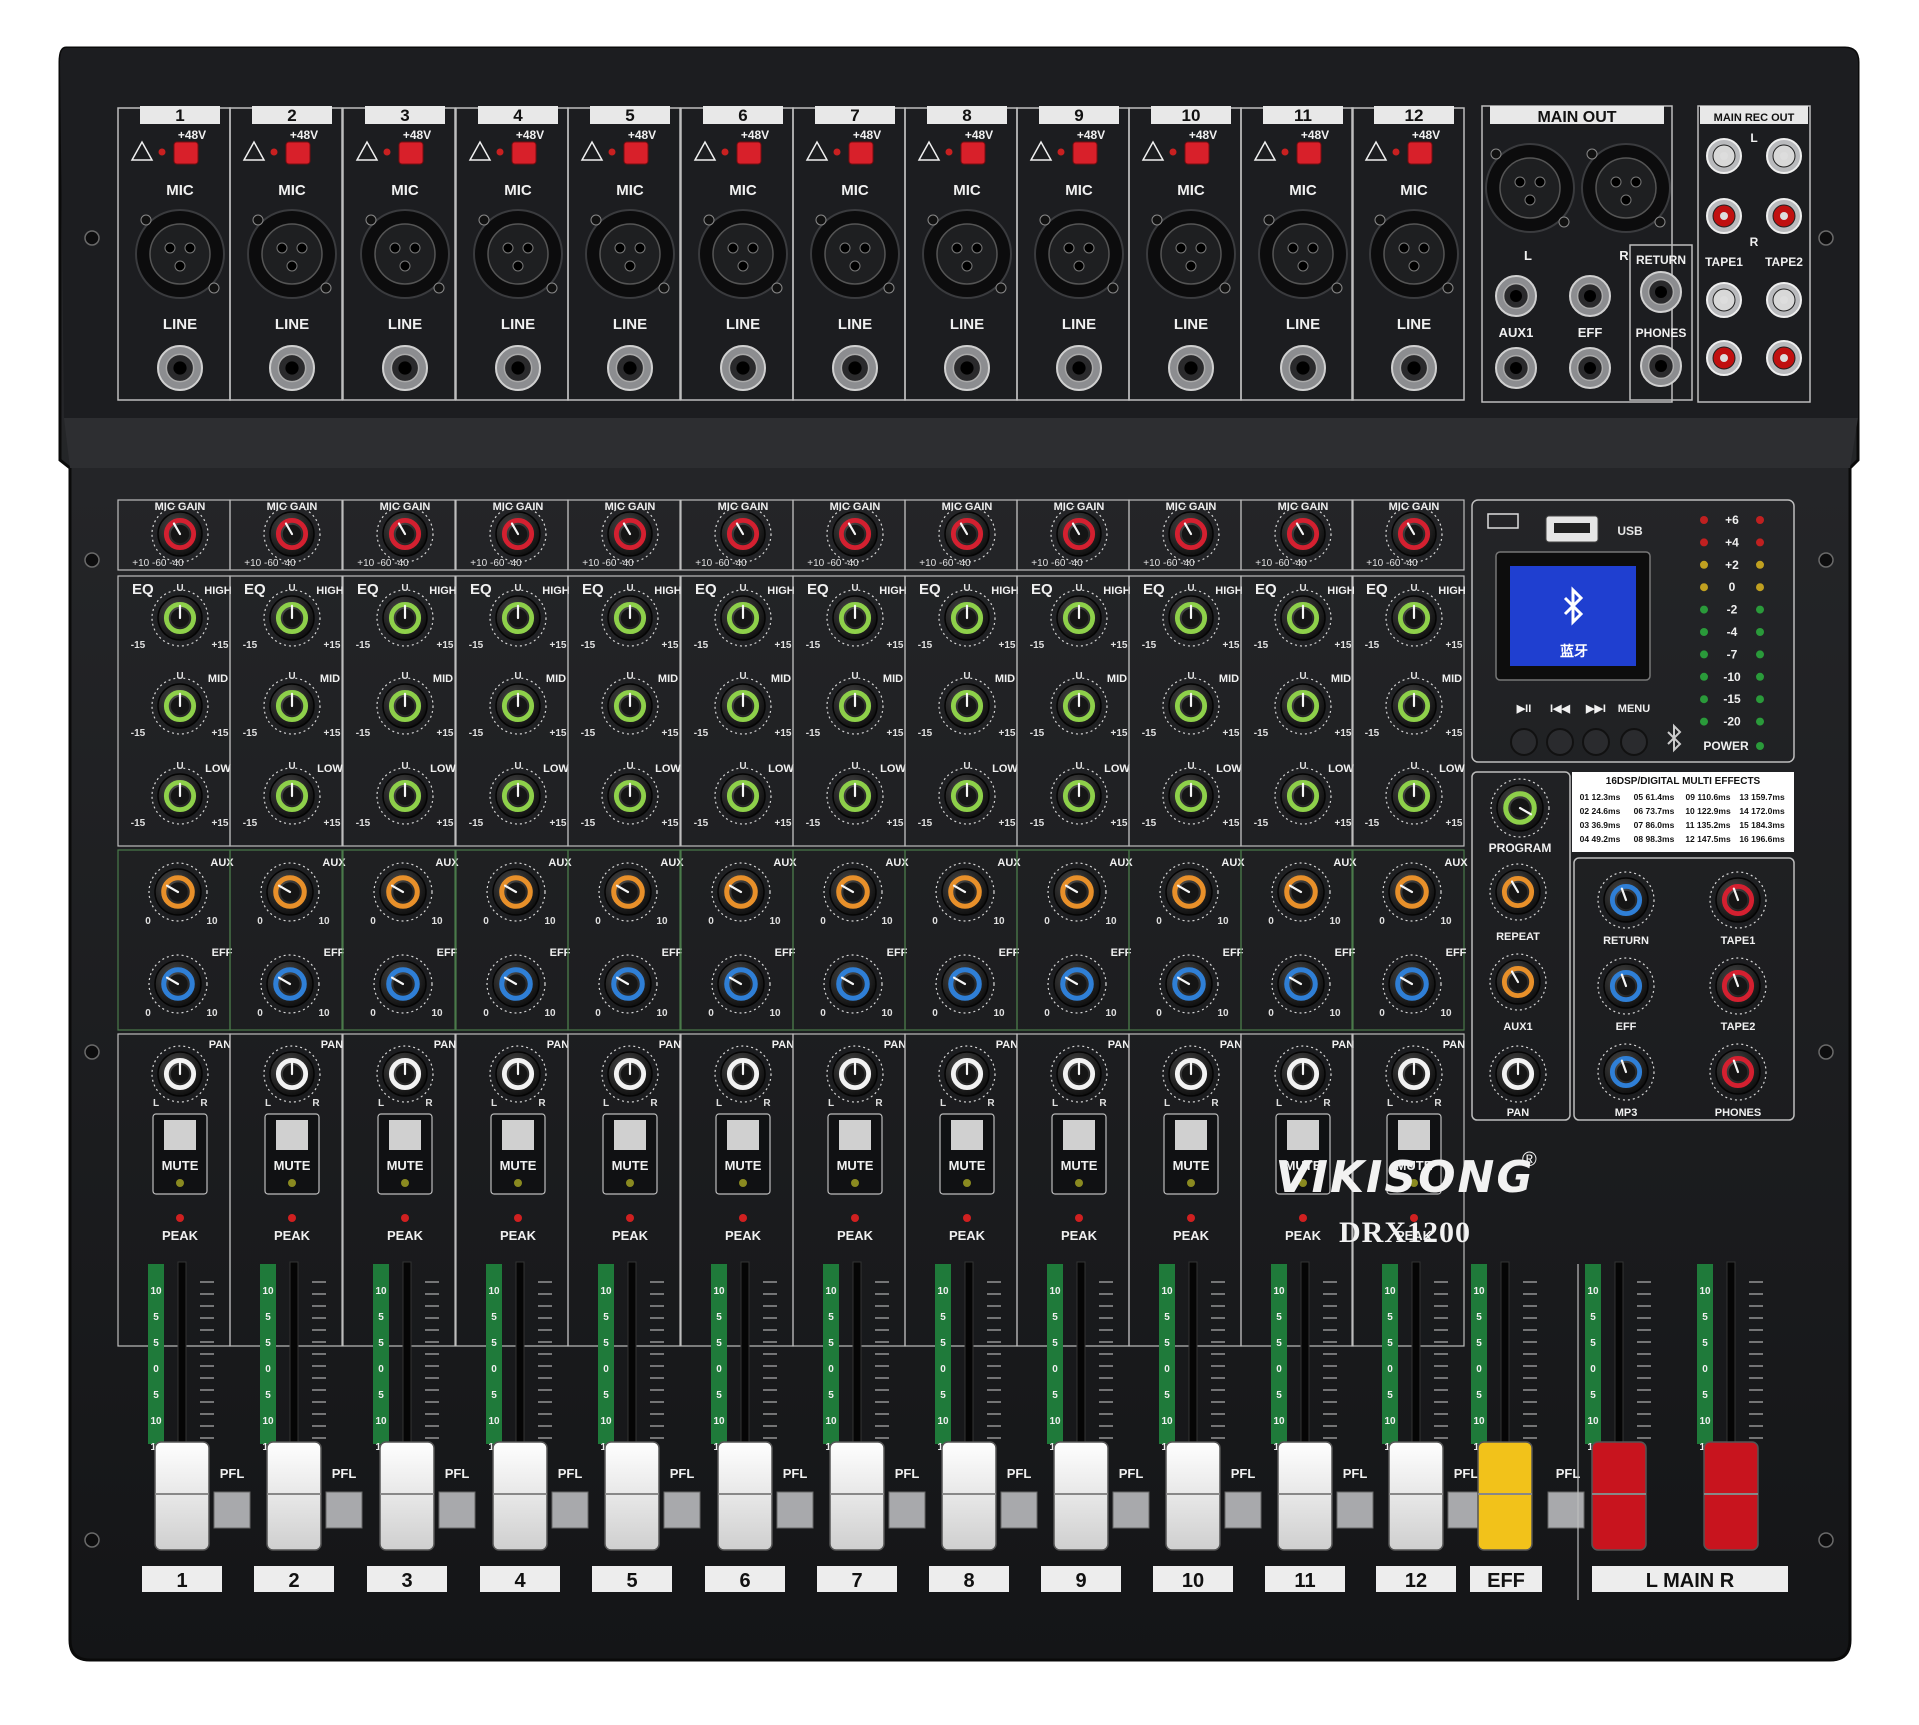 Image resolution: width=1919 pixels, height=1725 pixels. What do you see at coordinates (1309, 153) in the screenshot?
I see `ch11-phantom-switch` at bounding box center [1309, 153].